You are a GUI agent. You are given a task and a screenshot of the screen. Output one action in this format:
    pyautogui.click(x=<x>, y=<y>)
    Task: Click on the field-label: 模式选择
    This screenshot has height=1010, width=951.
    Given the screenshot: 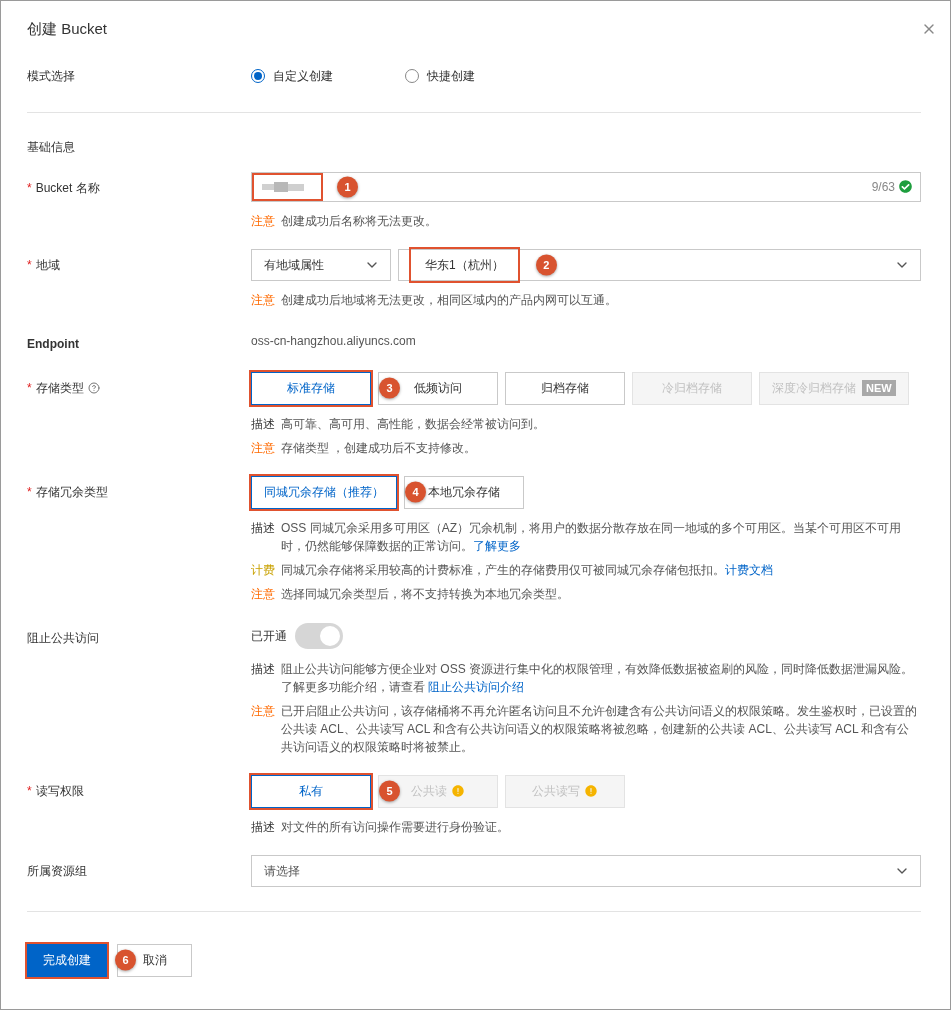 What is the action you would take?
    pyautogui.click(x=51, y=76)
    